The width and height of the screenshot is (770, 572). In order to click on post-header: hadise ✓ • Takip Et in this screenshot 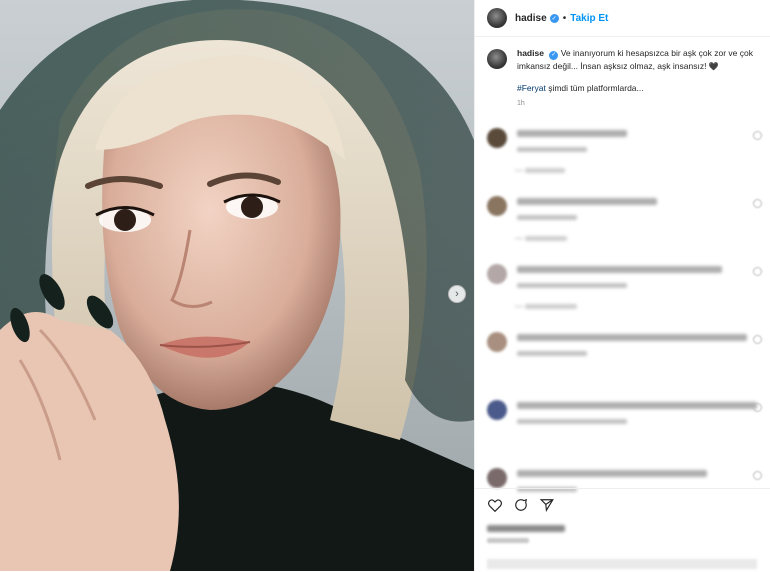, I will do `click(622, 18)`.